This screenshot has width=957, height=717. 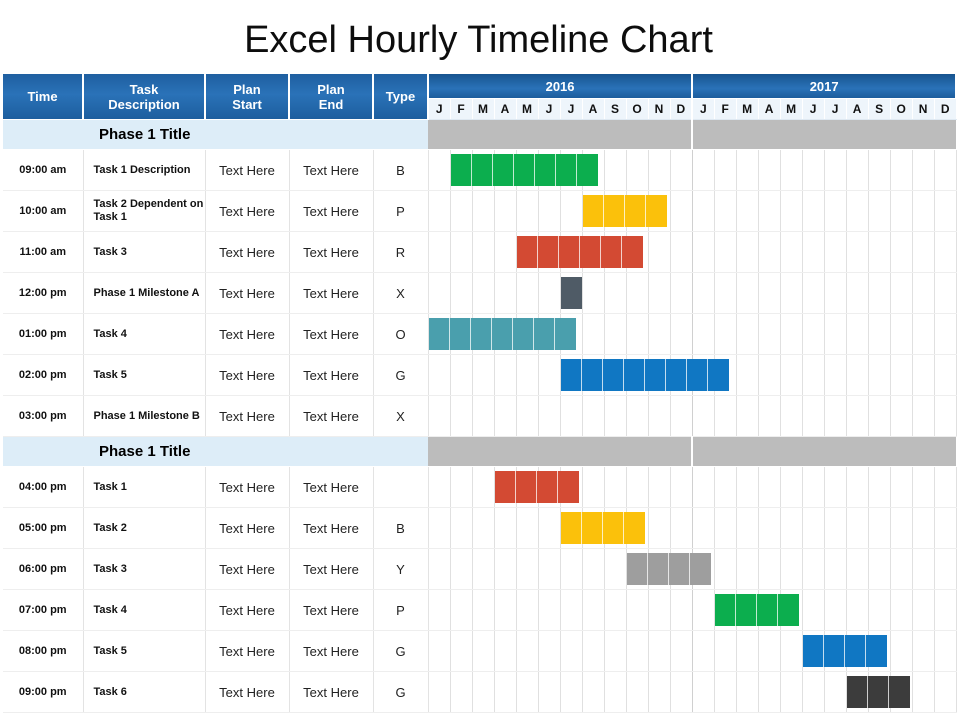 I want to click on table-row: 01:00 pm Task 4 Text Here Text Here O, so click(x=480, y=334).